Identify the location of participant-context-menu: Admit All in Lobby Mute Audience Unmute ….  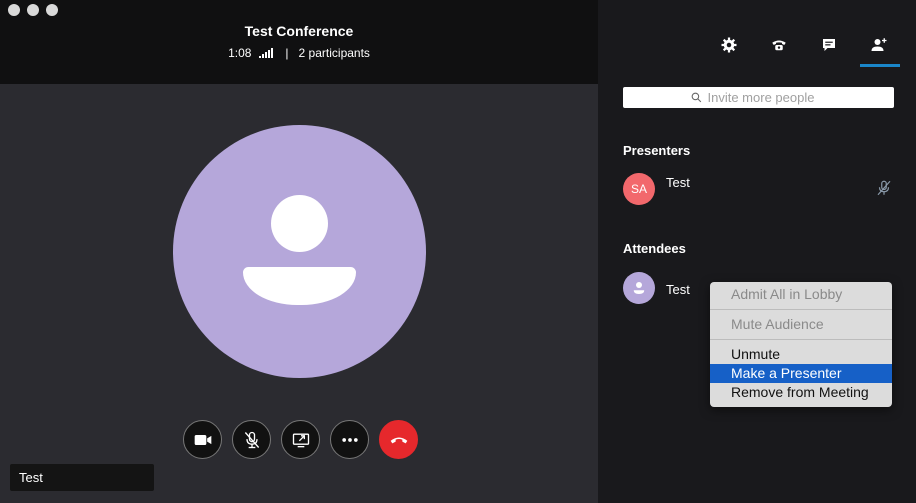
(801, 344).